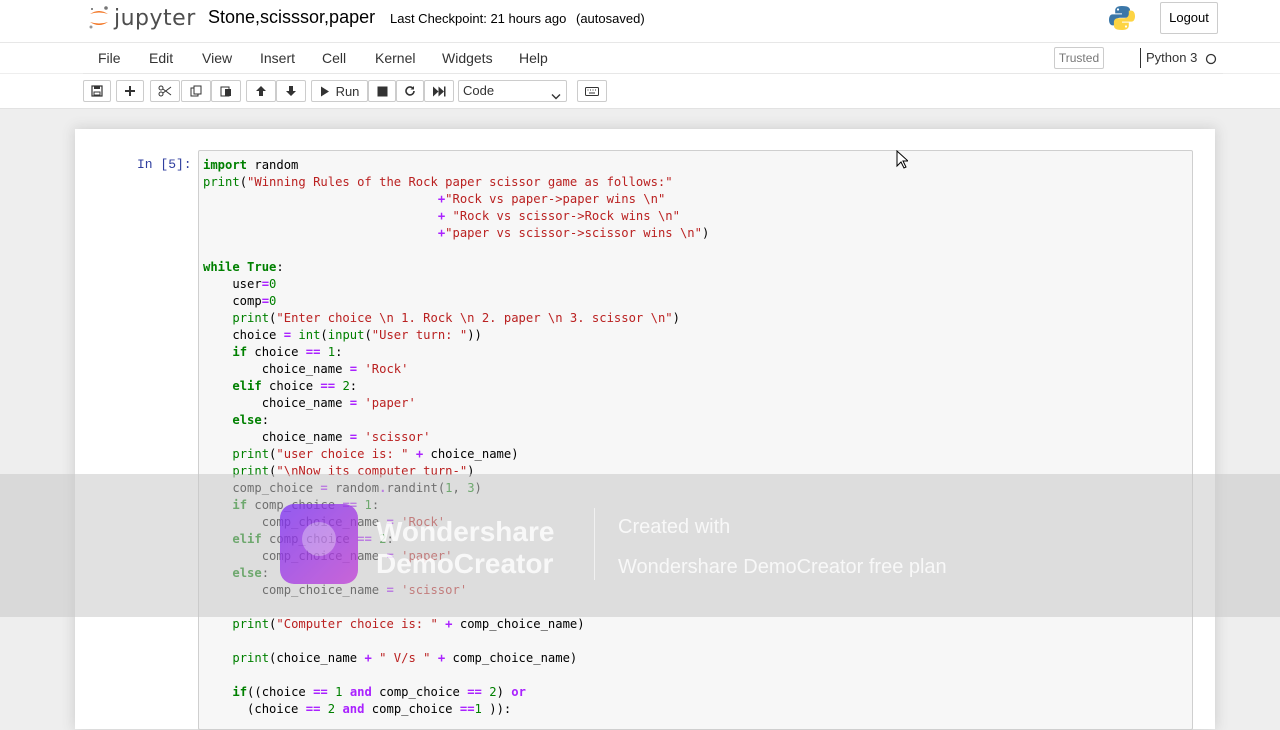 The width and height of the screenshot is (1280, 730). What do you see at coordinates (533, 58) in the screenshot?
I see `menu-help: Help` at bounding box center [533, 58].